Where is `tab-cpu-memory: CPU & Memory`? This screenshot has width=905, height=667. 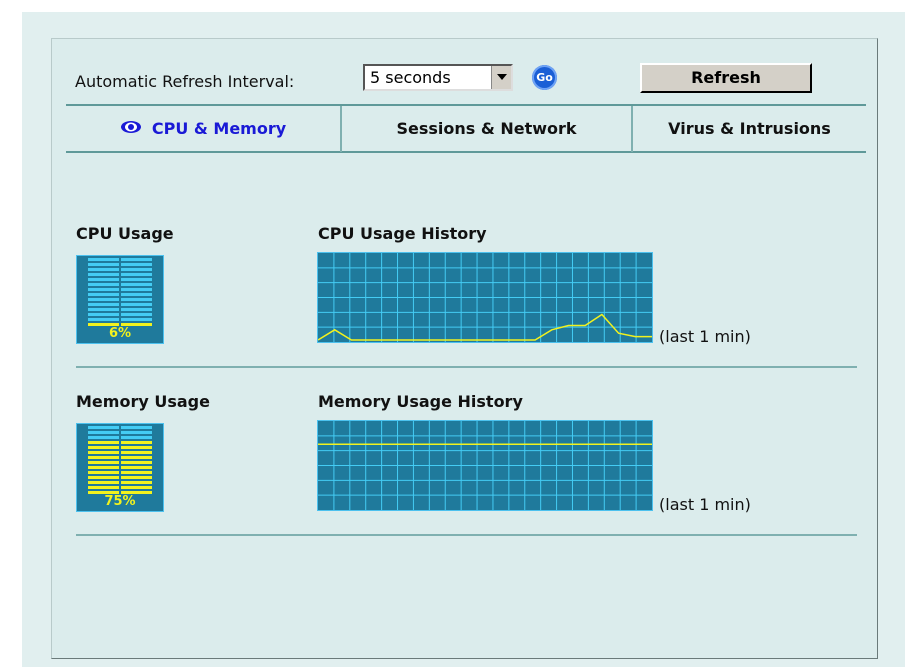
tab-cpu-memory: CPU & Memory is located at coordinates (203, 128).